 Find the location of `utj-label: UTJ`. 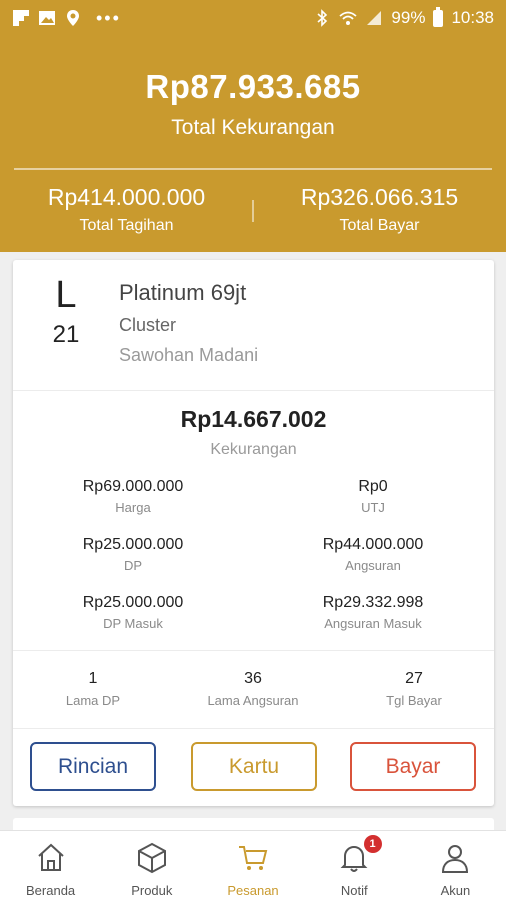

utj-label: UTJ is located at coordinates (373, 507).